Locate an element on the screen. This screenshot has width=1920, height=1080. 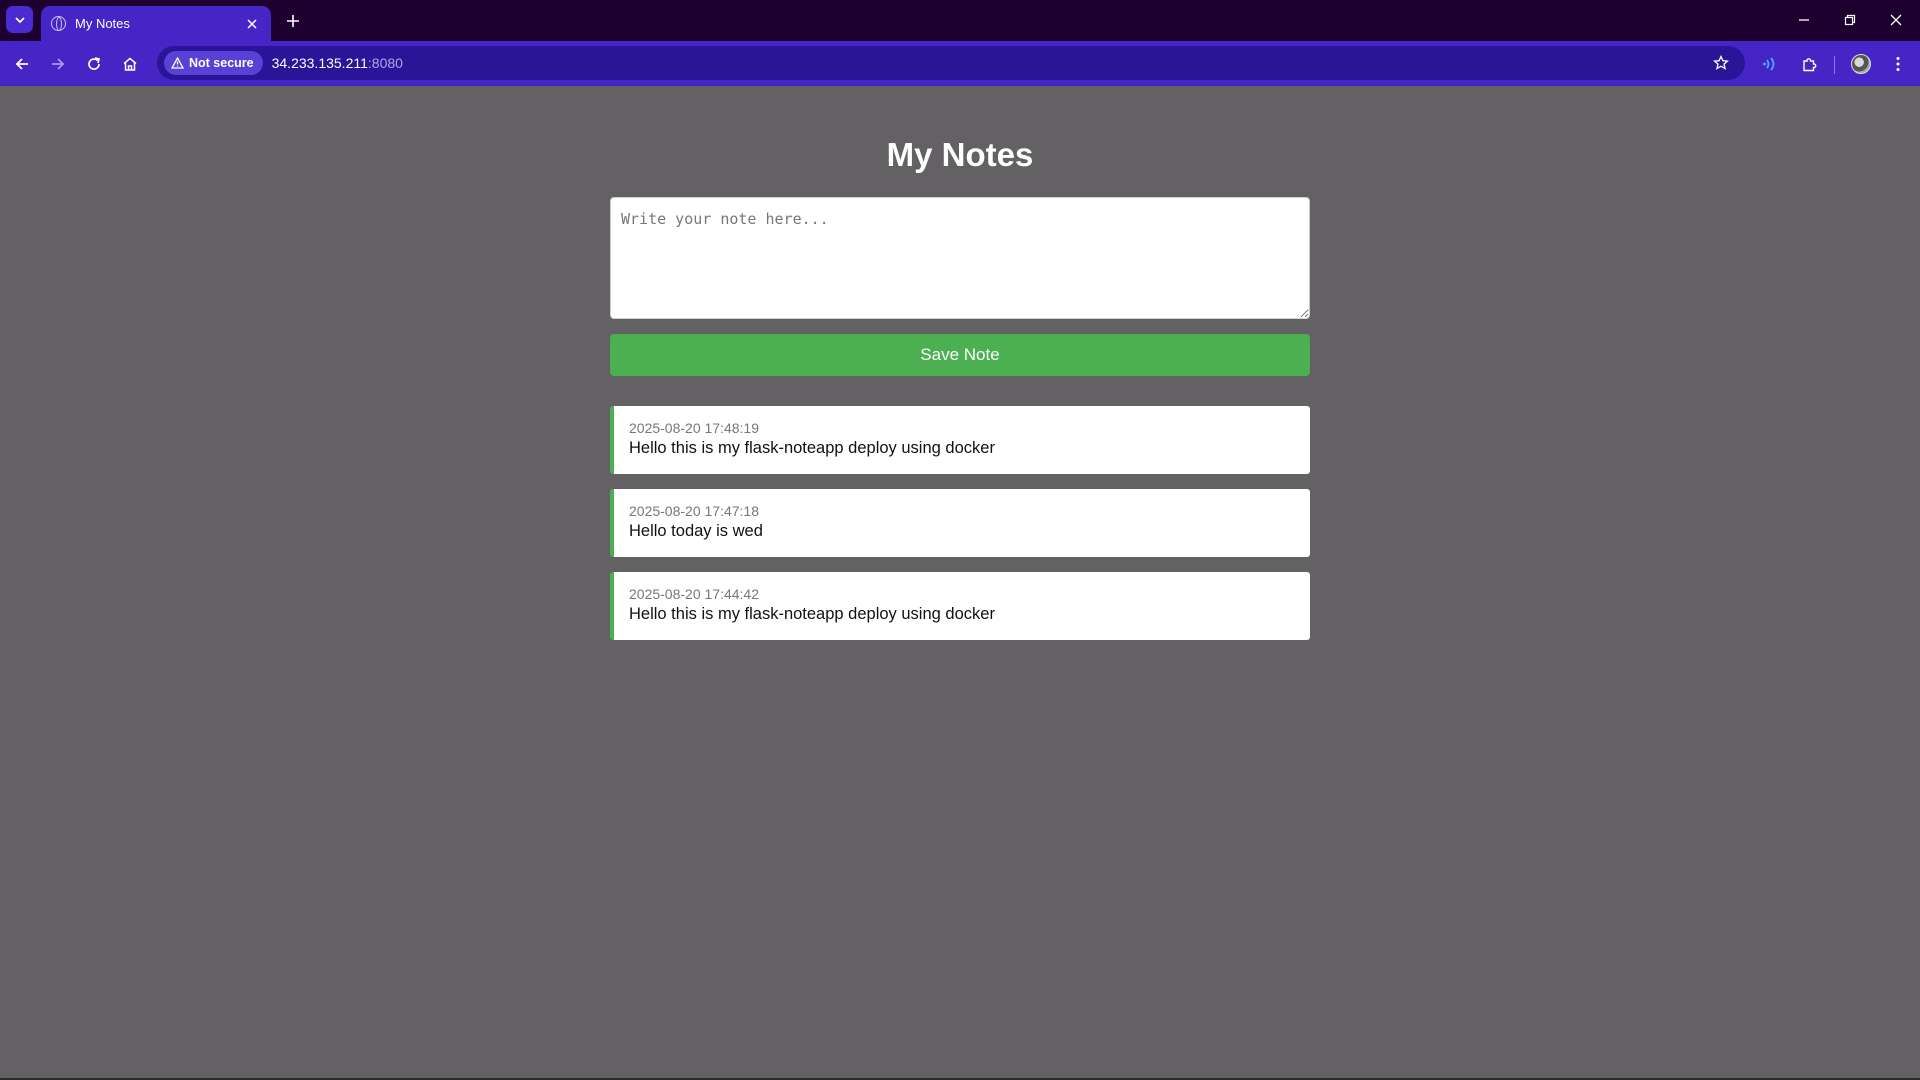
note-item: 2025-08-20 17:47:18 Hello today is wed is located at coordinates (960, 523).